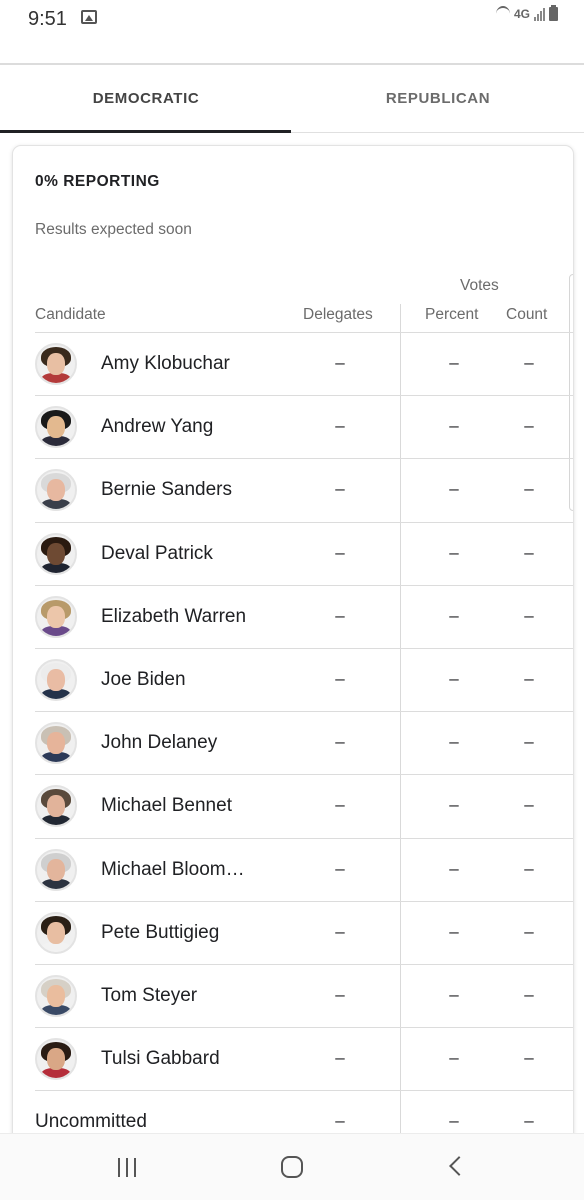 The height and width of the screenshot is (1200, 584). Describe the element at coordinates (127, 1167) in the screenshot. I see `recents-icon` at that location.